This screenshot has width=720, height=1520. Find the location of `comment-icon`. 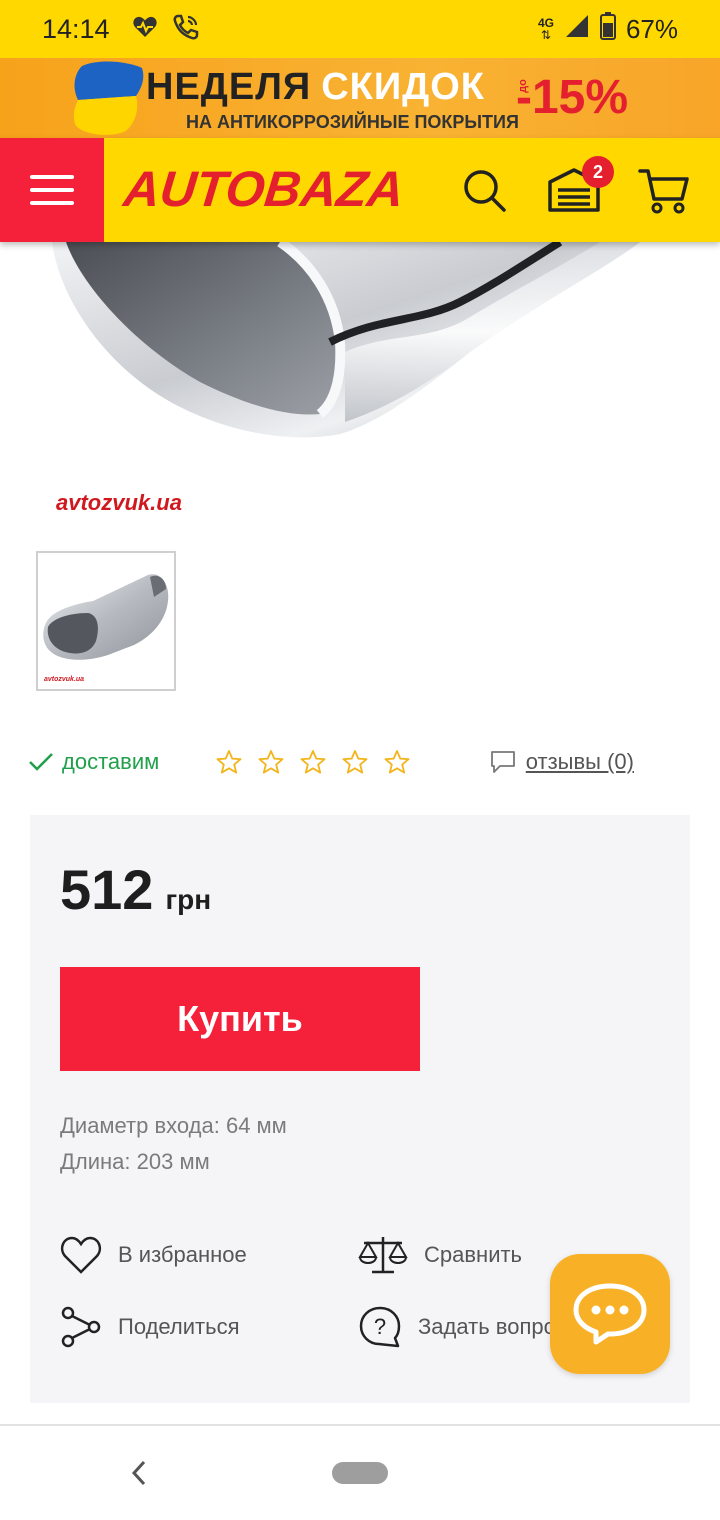

comment-icon is located at coordinates (502, 762).